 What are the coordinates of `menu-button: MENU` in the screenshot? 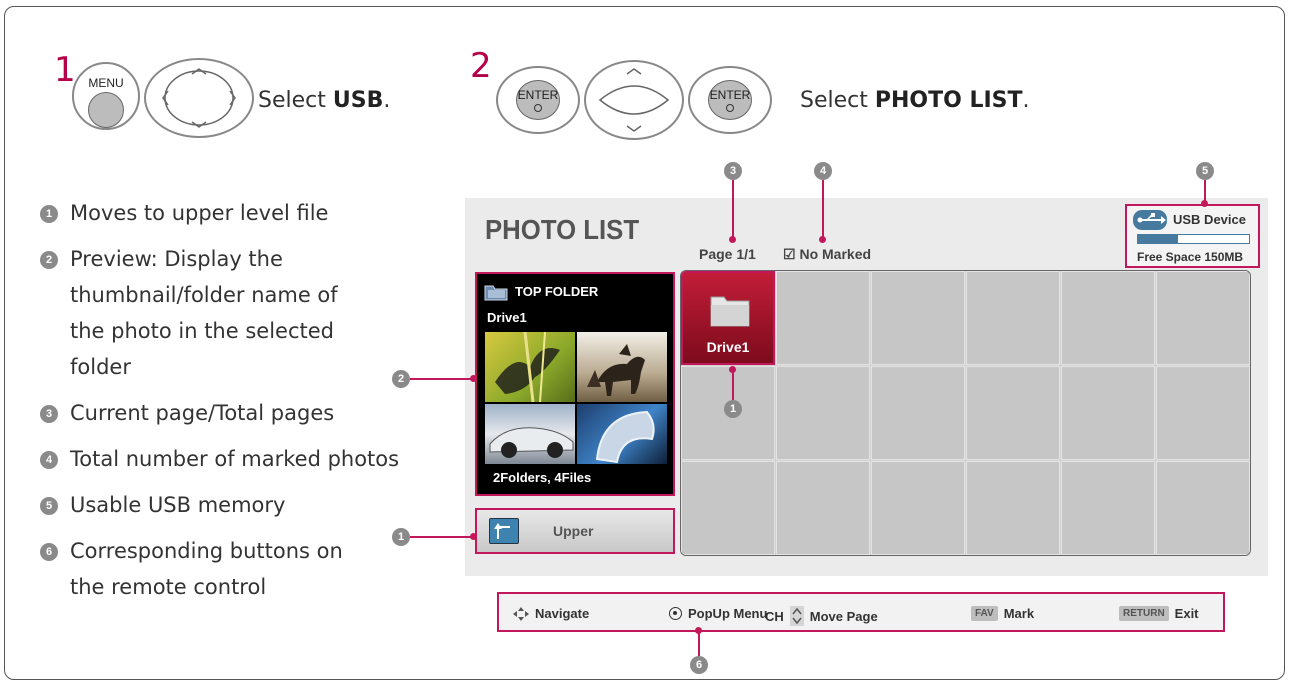 It's located at (106, 96).